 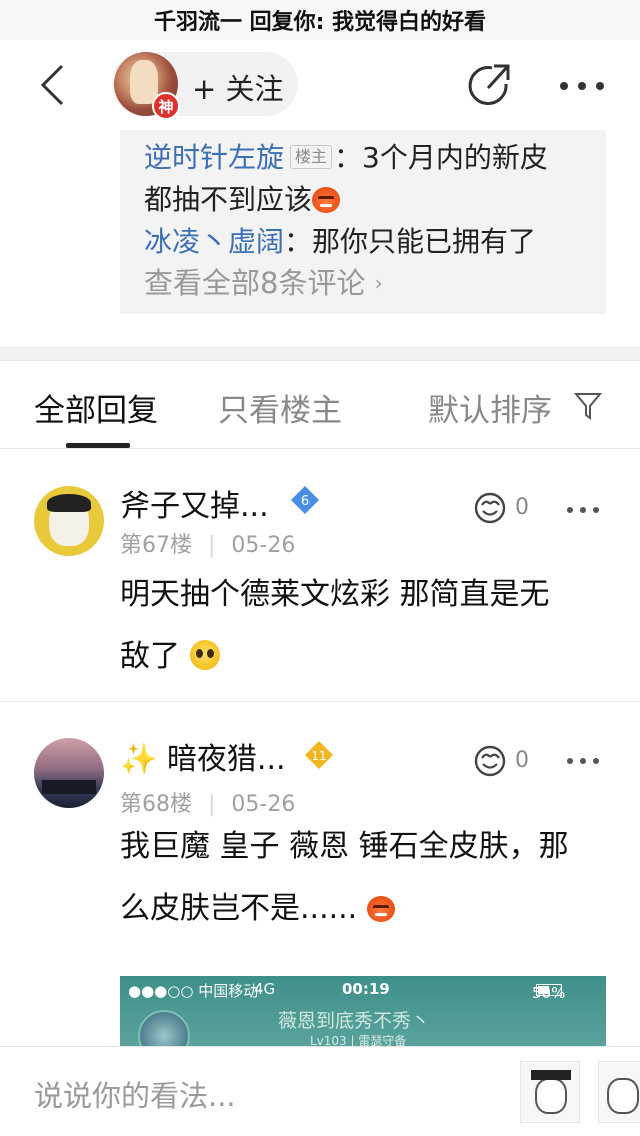 I want to click on share-arrow-icon, so click(x=489, y=85).